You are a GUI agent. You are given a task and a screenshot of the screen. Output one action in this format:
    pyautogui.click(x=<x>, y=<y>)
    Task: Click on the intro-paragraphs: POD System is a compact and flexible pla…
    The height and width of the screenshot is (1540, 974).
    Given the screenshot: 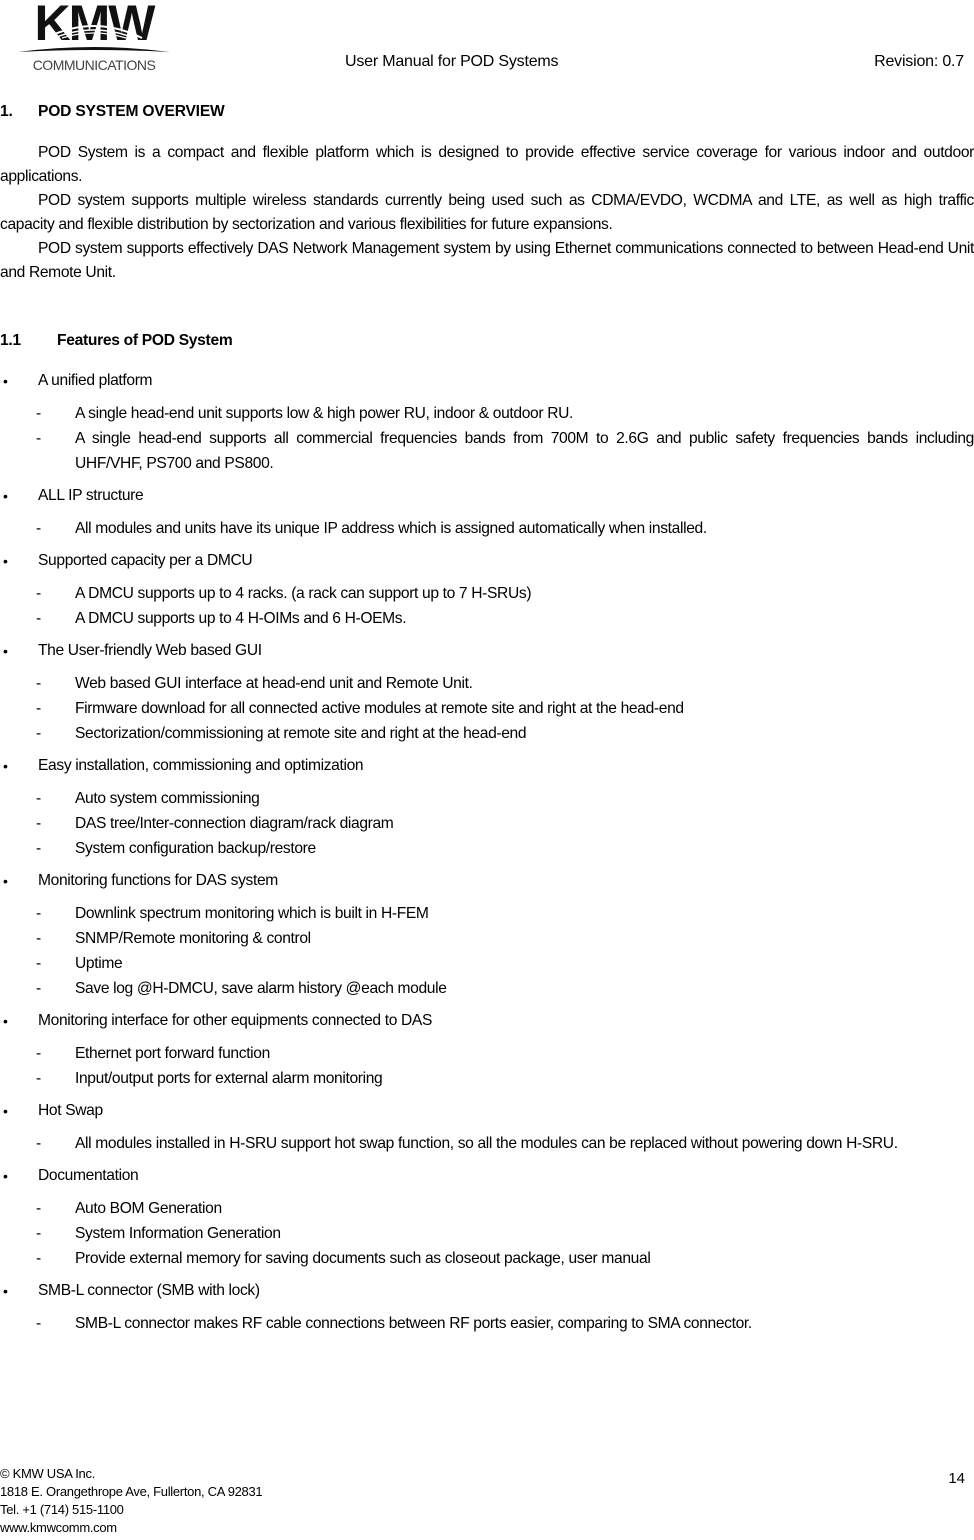 What is the action you would take?
    pyautogui.click(x=487, y=213)
    